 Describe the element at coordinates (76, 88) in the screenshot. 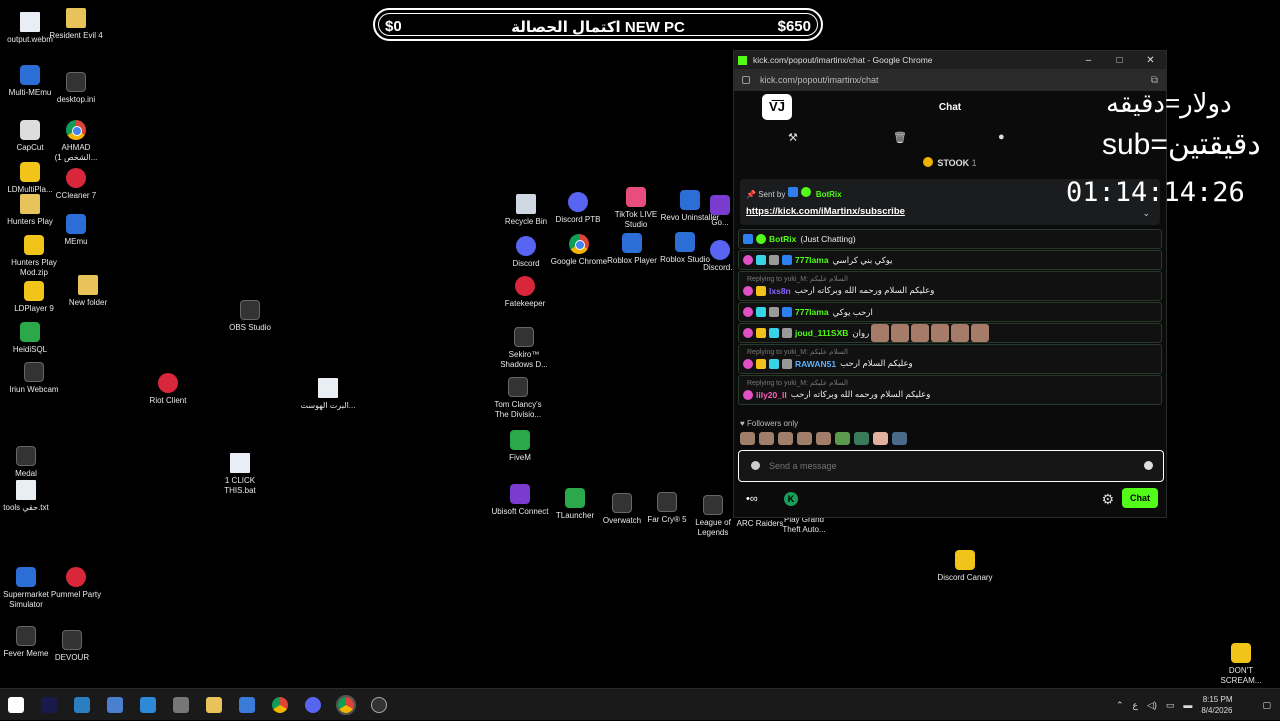

I see `desktop-icon-desktop-ini: desktop.ini` at that location.